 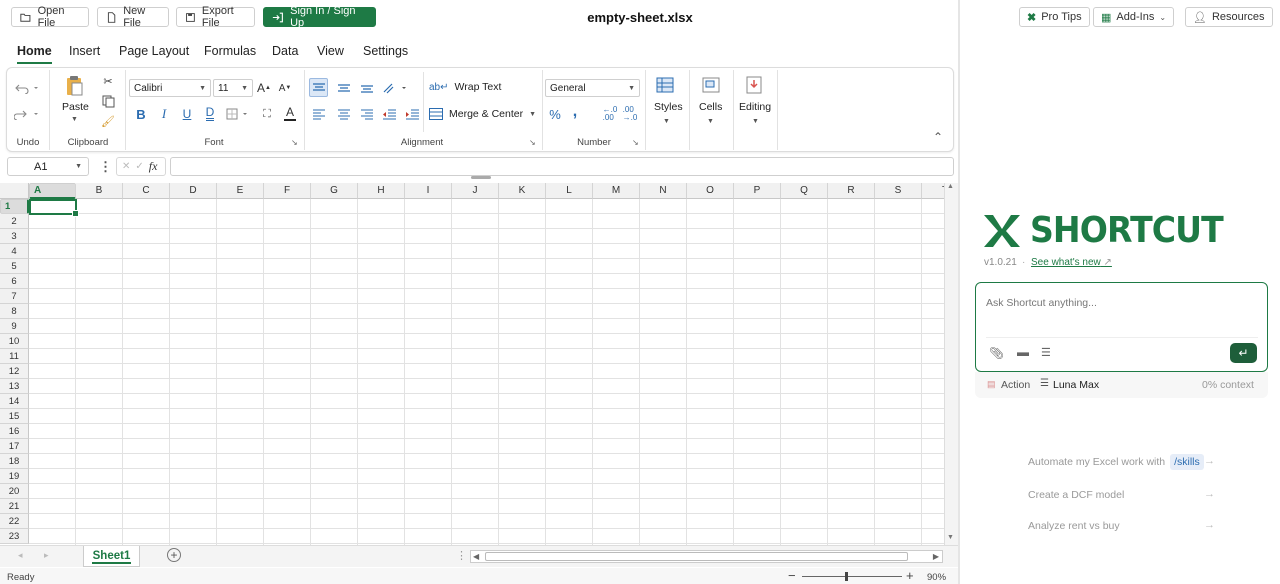 What do you see at coordinates (74, 86) in the screenshot?
I see `paste-icon` at bounding box center [74, 86].